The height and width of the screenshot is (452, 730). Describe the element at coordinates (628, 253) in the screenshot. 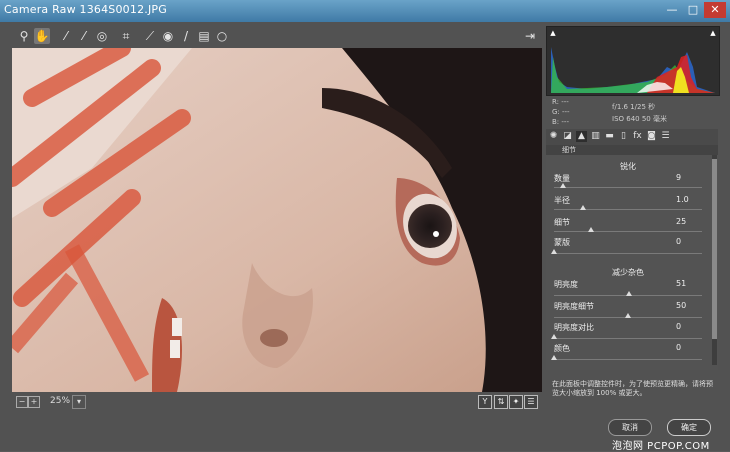

I see `masking-slider` at that location.